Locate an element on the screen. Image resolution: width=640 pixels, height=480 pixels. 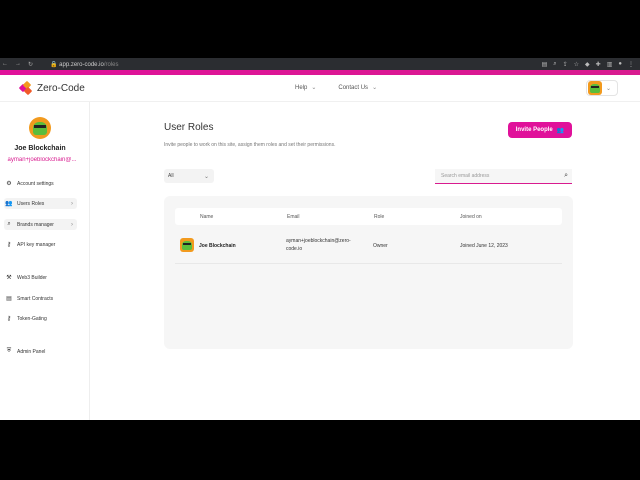
puzzle-icon: ✚ is located at coordinates (598, 64).